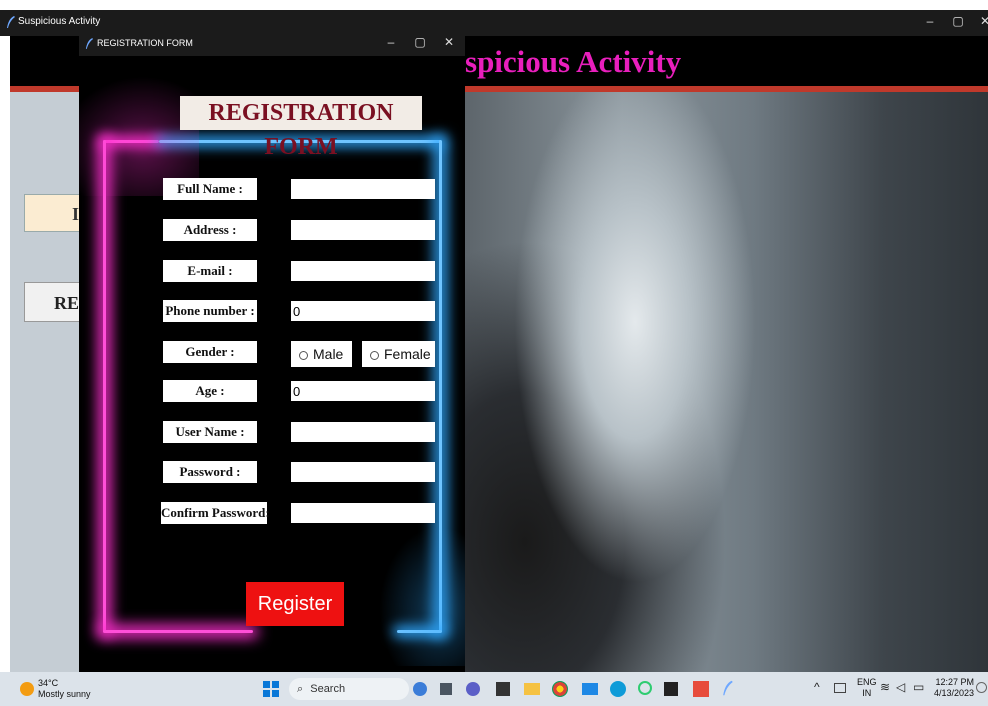 This screenshot has height=706, width=988. I want to click on volume-icon: ◁, so click(900, 687).